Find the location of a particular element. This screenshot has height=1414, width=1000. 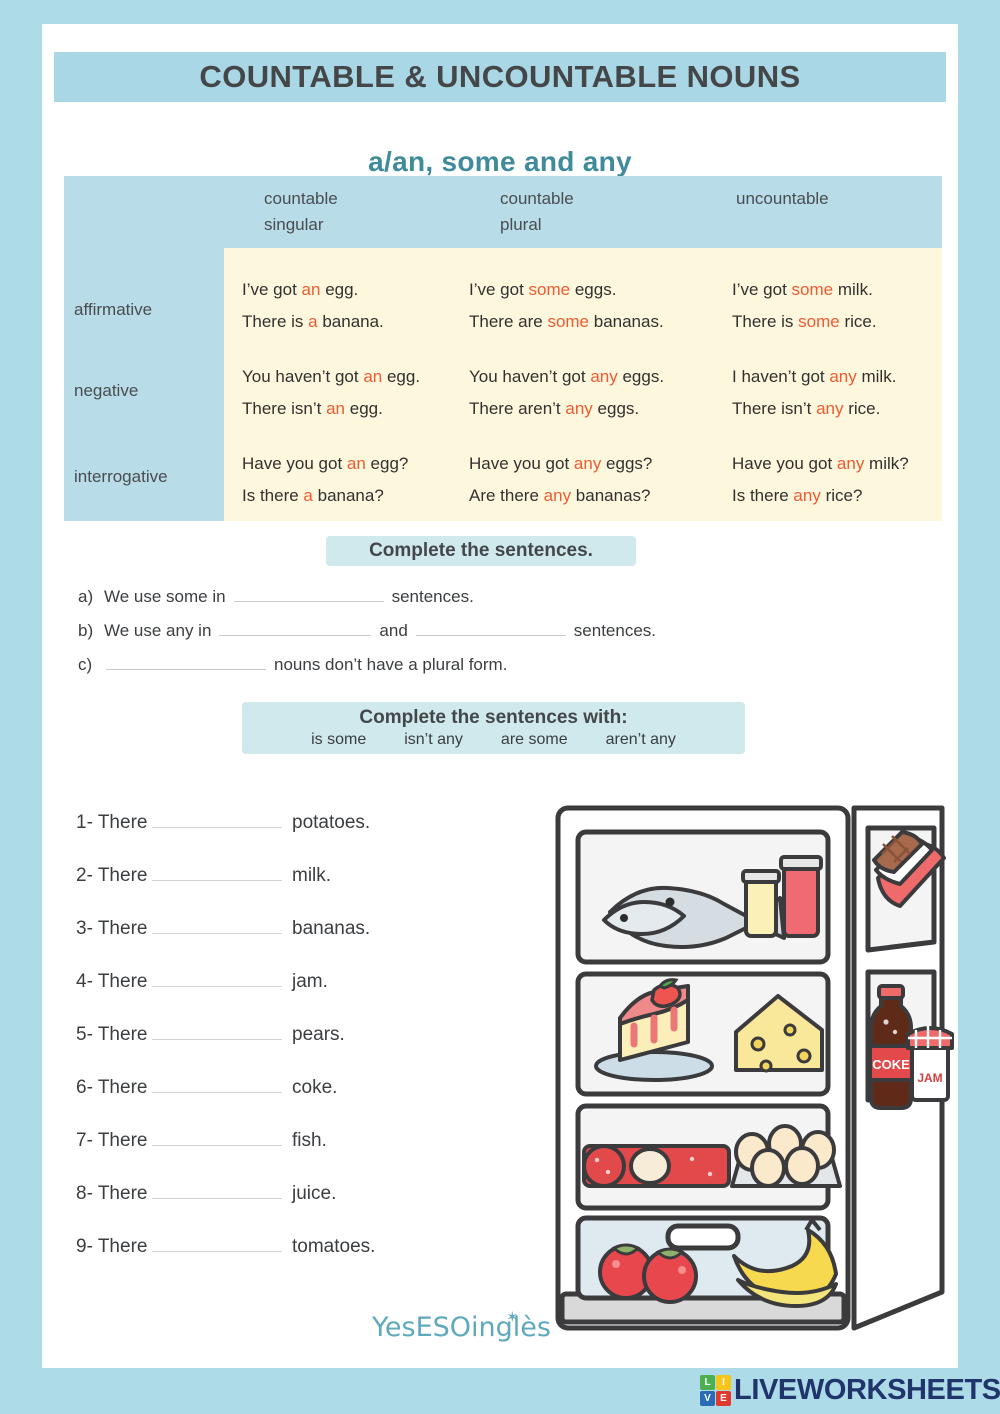

example-sentence: Are there any bananas? is located at coordinates (560, 495).